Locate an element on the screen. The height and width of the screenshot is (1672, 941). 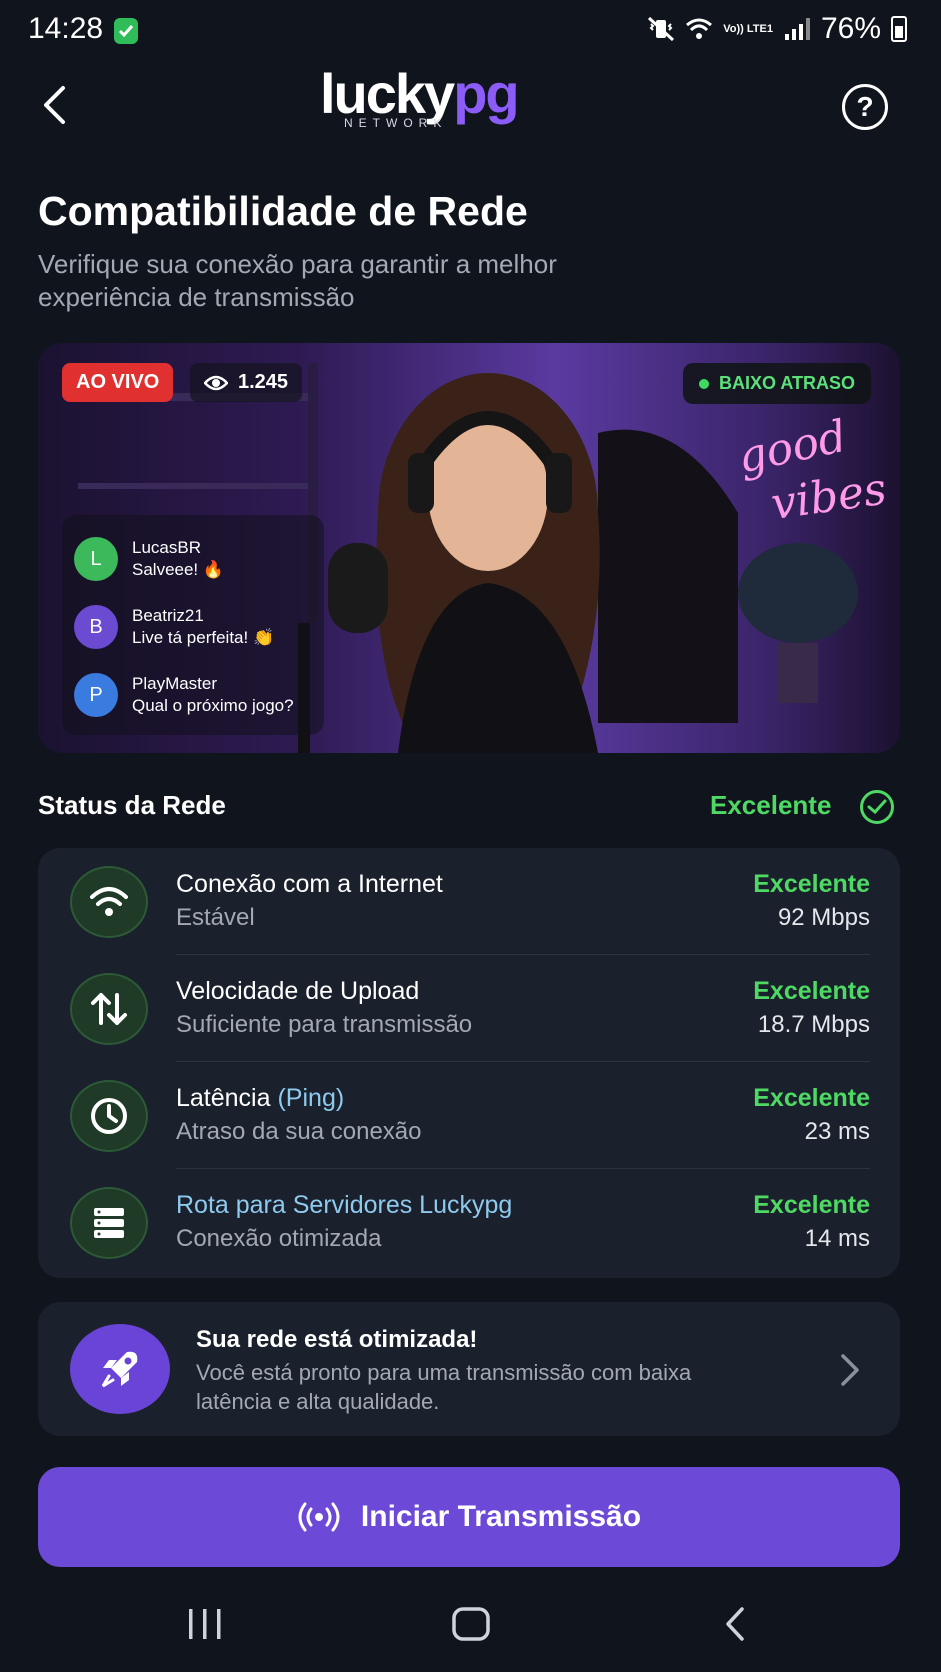
optimized-title: Sua rede está otimizada! is located at coordinates (337, 1339).